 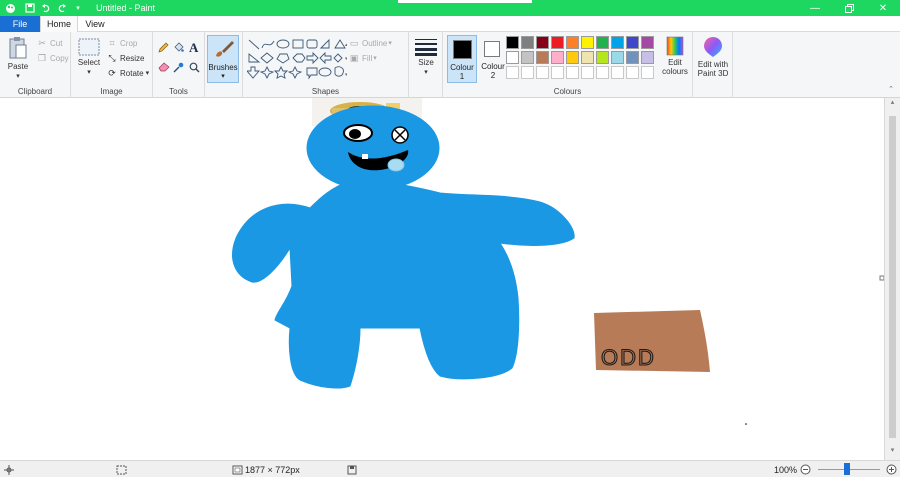 I want to click on restore-button, so click(x=849, y=8).